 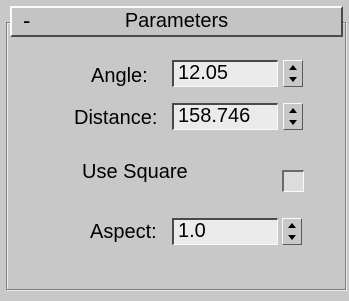 I want to click on aspect-label: Aspect:, so click(x=123, y=232).